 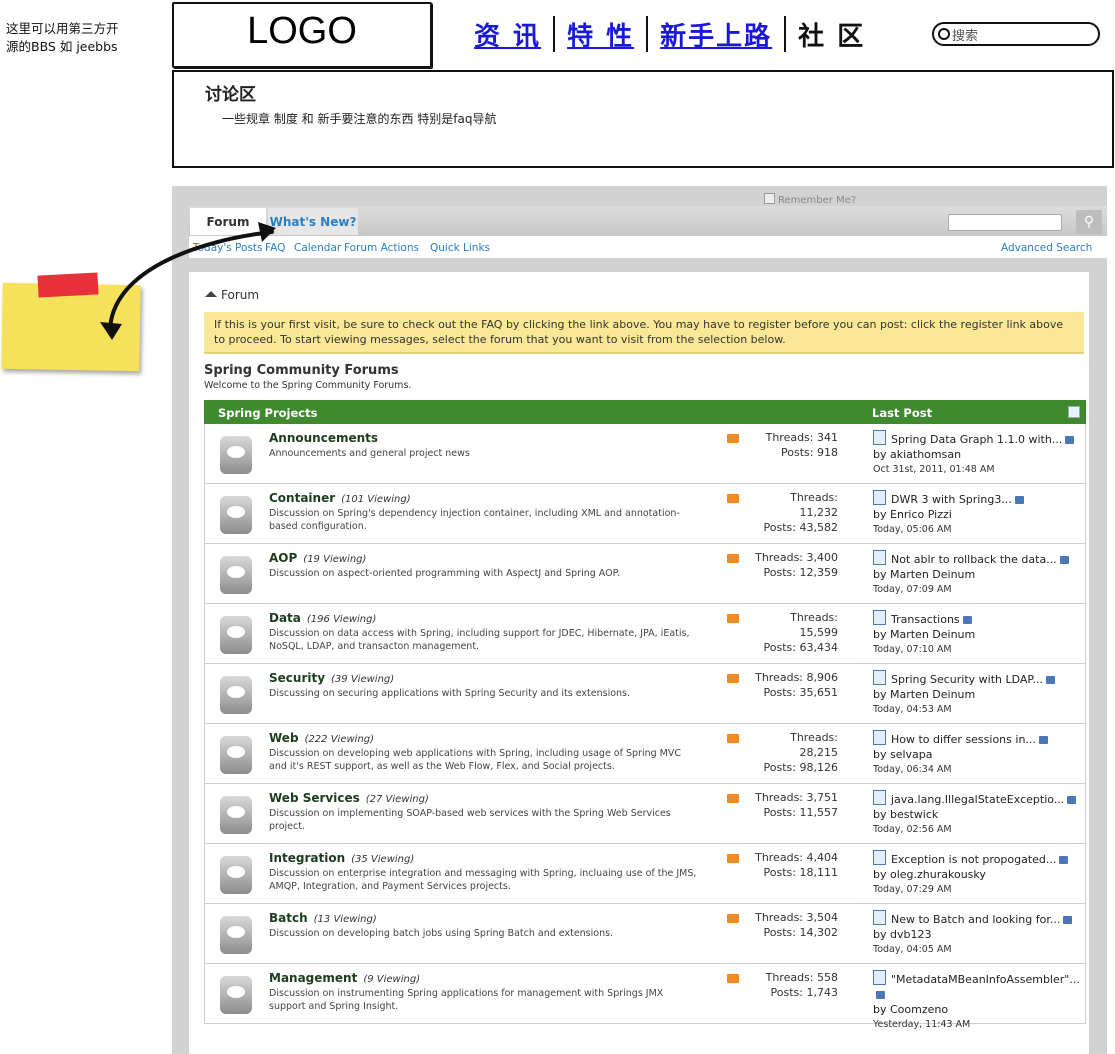 I want to click on last-post-author: by Coomzeno, so click(x=978, y=1009).